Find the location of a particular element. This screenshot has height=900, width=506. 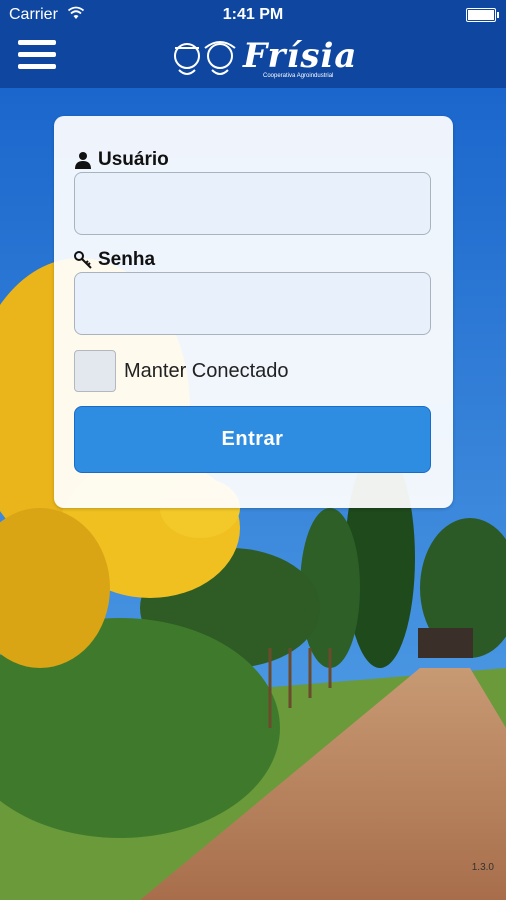

password-label-row: Senha is located at coordinates (114, 260).